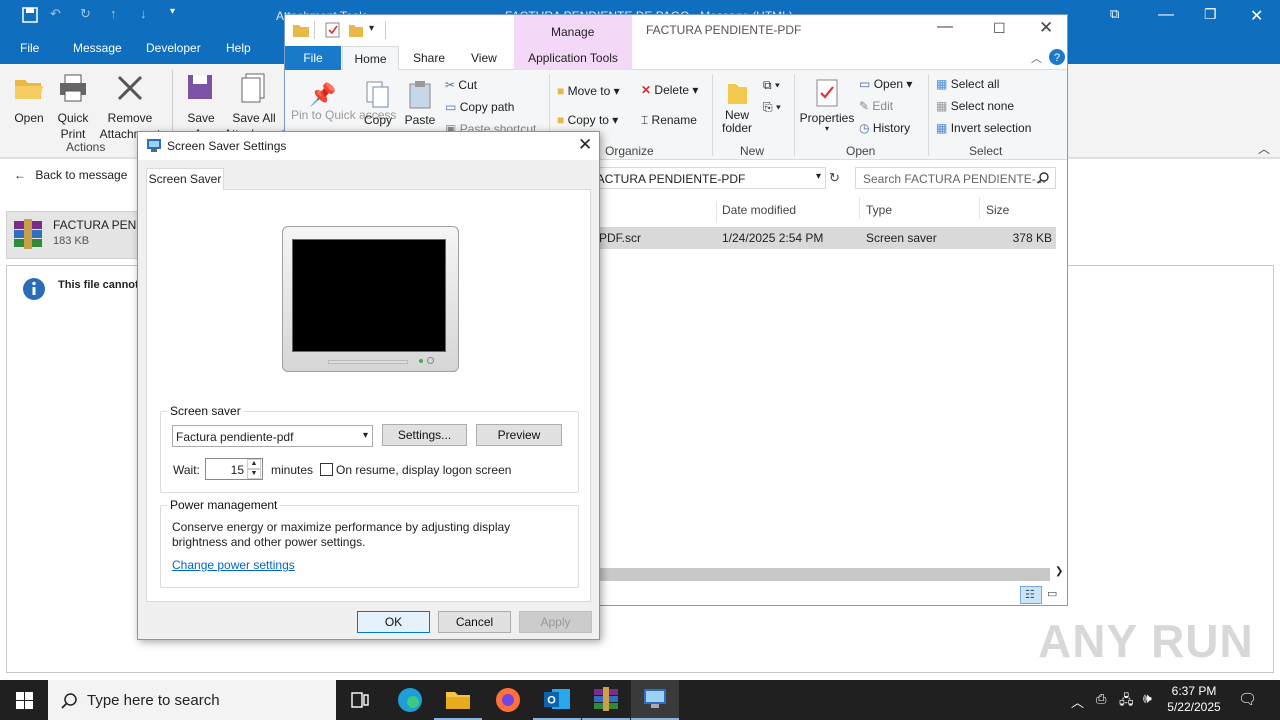 The image size is (1280, 720). What do you see at coordinates (360, 700) in the screenshot?
I see `task-view-button` at bounding box center [360, 700].